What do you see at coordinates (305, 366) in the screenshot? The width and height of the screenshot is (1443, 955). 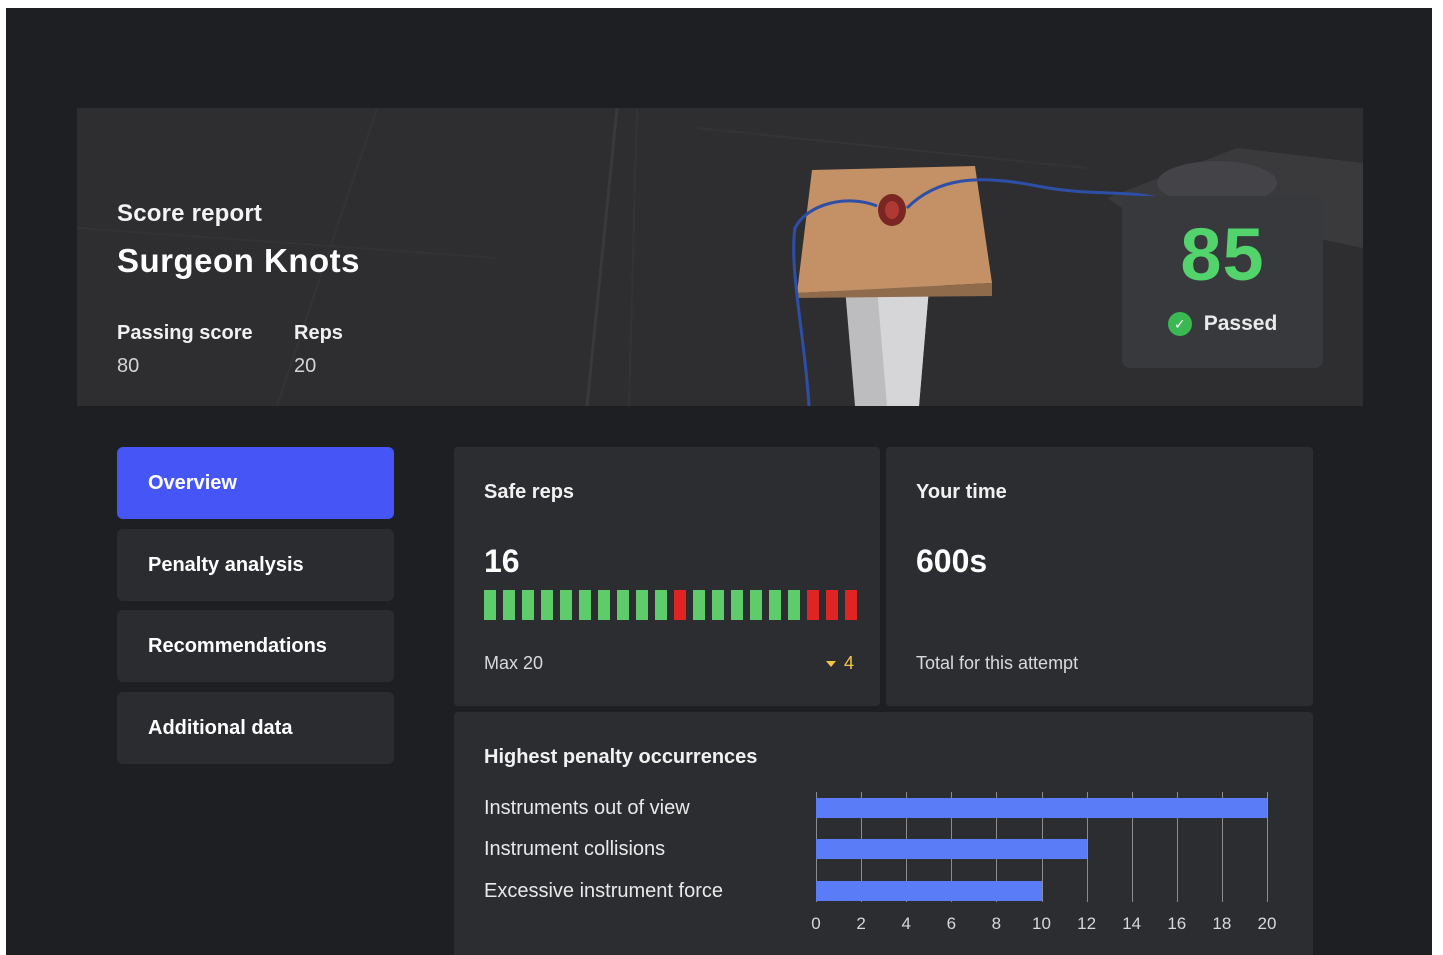 I see `reps-value: 20` at bounding box center [305, 366].